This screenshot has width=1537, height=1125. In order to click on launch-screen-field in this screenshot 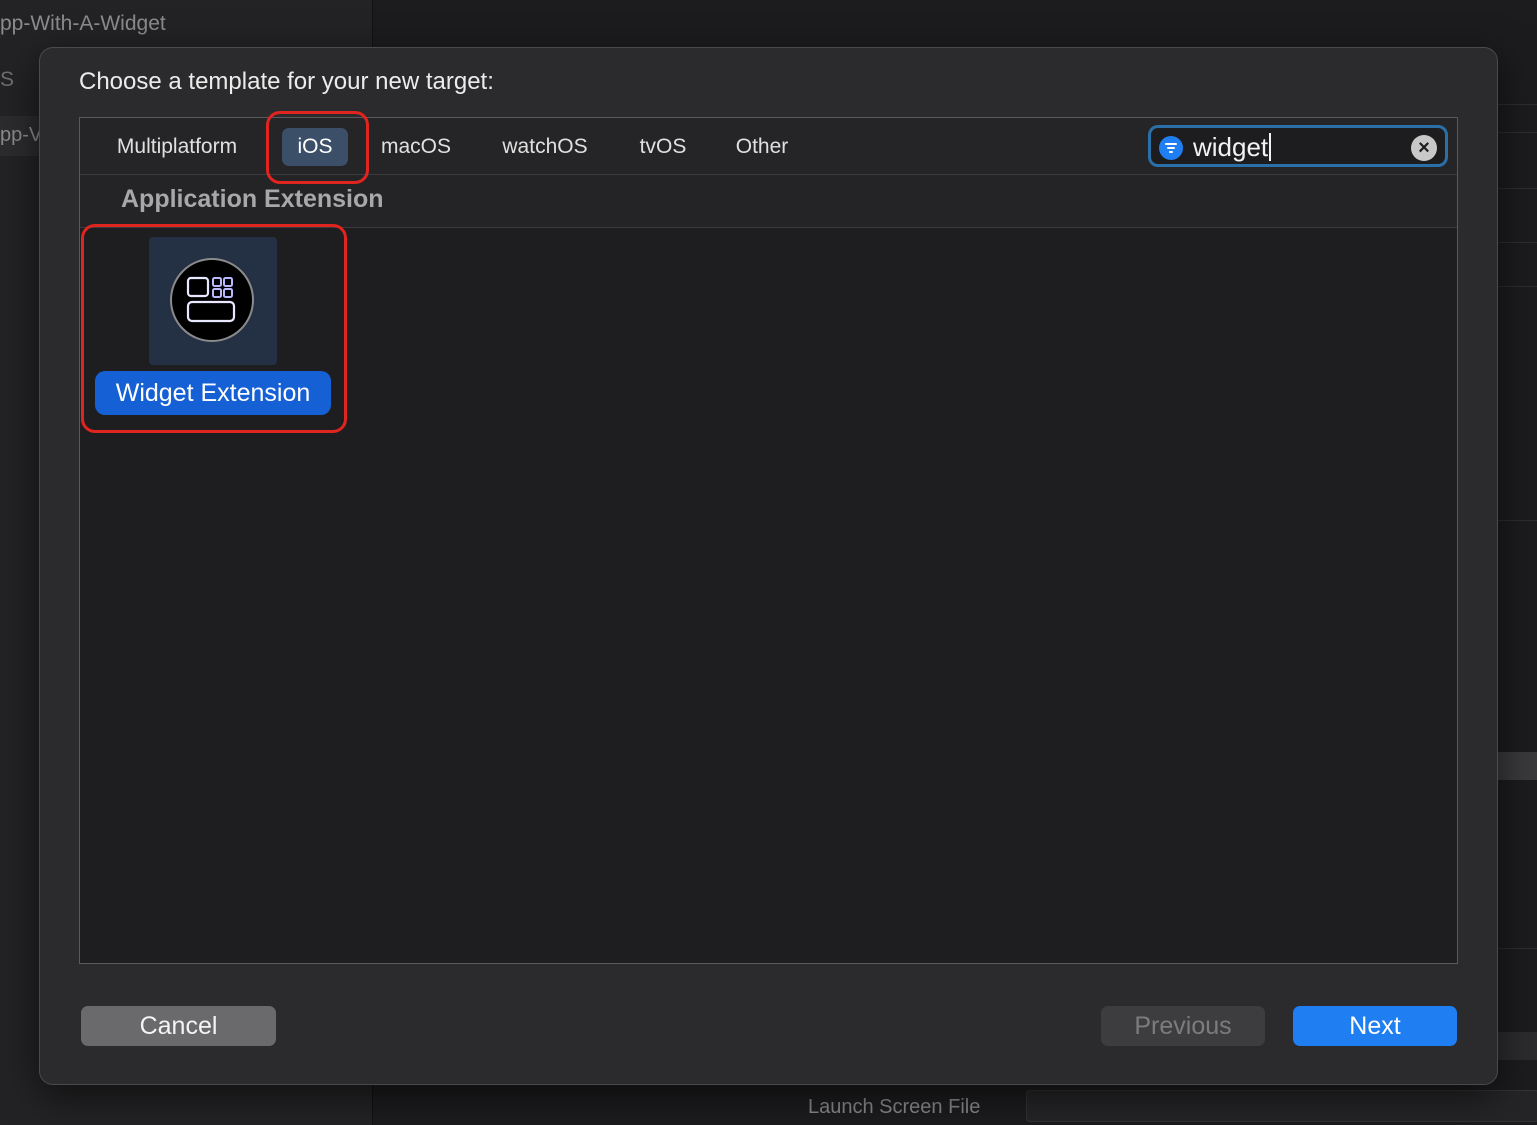, I will do `click(1281, 1106)`.